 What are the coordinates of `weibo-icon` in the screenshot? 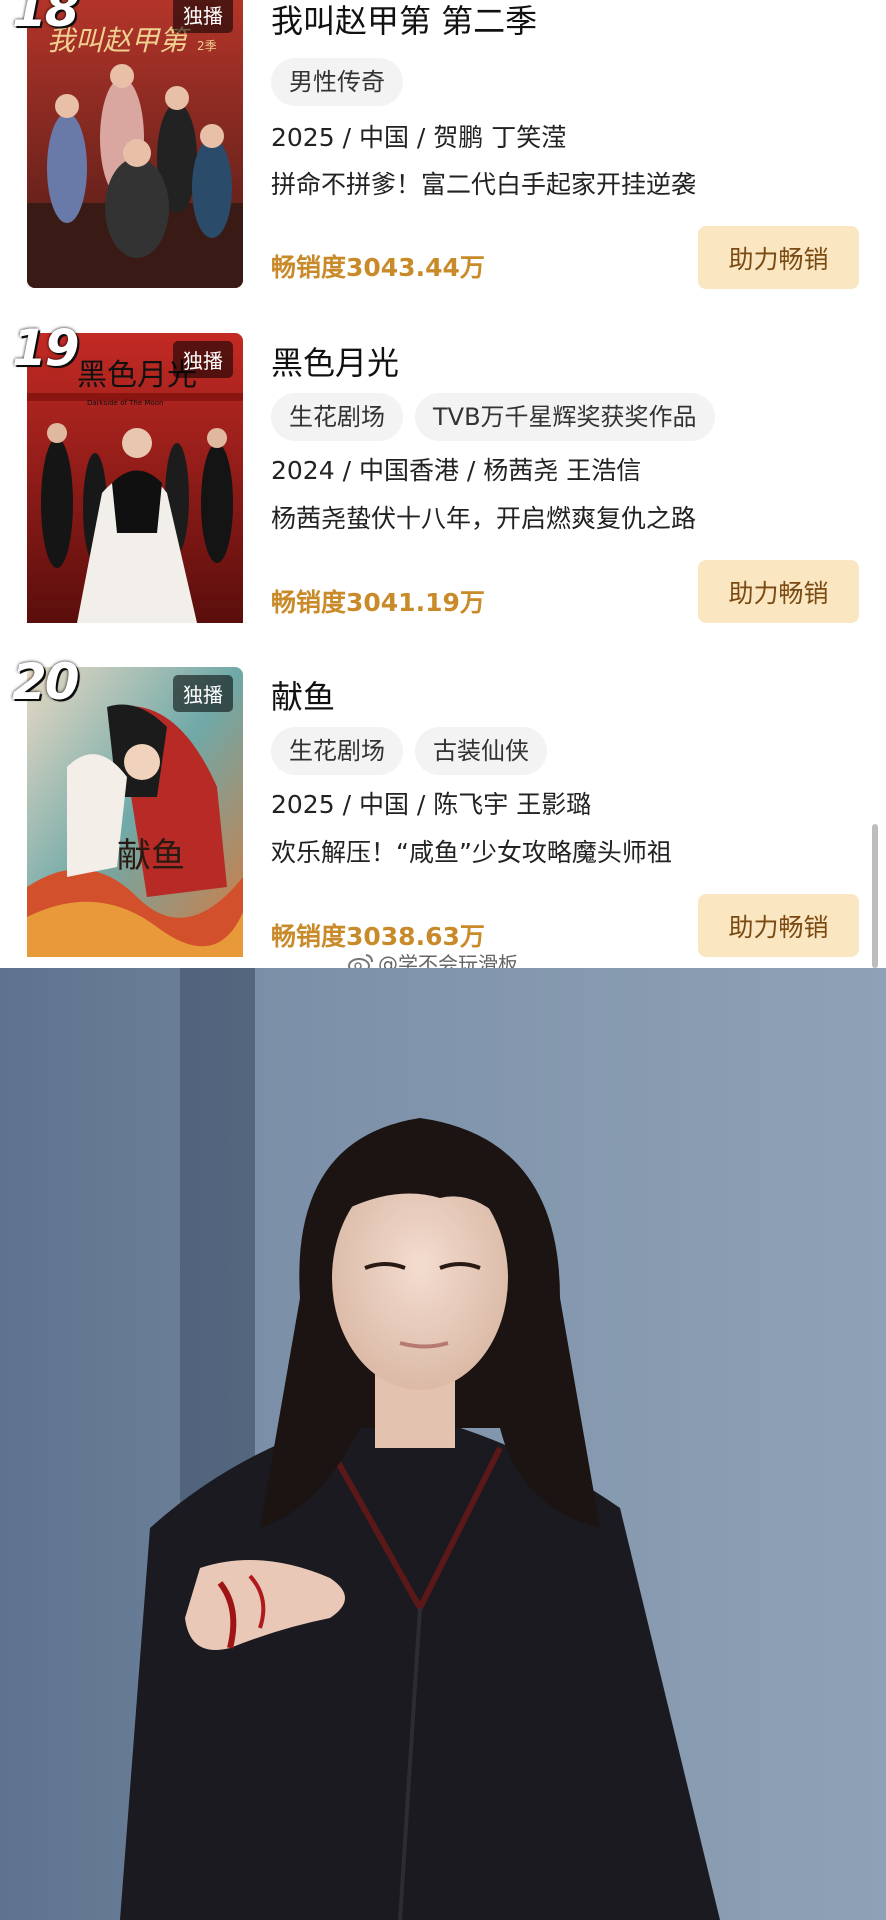 It's located at (360, 960).